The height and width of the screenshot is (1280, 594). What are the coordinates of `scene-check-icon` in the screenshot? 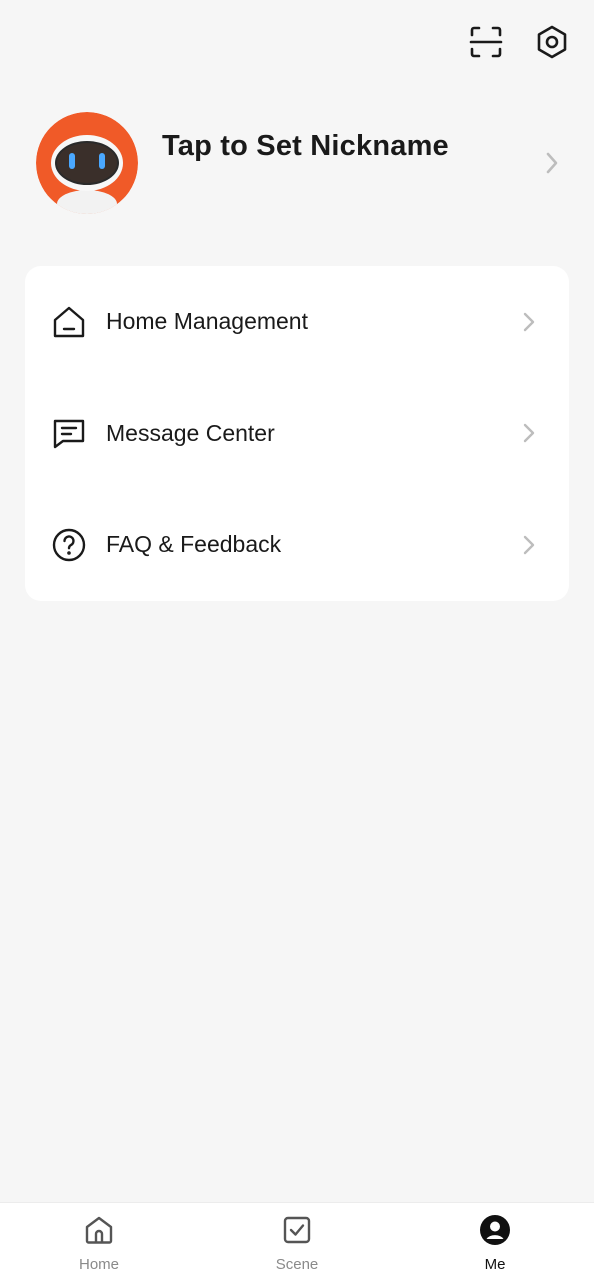 It's located at (297, 1232).